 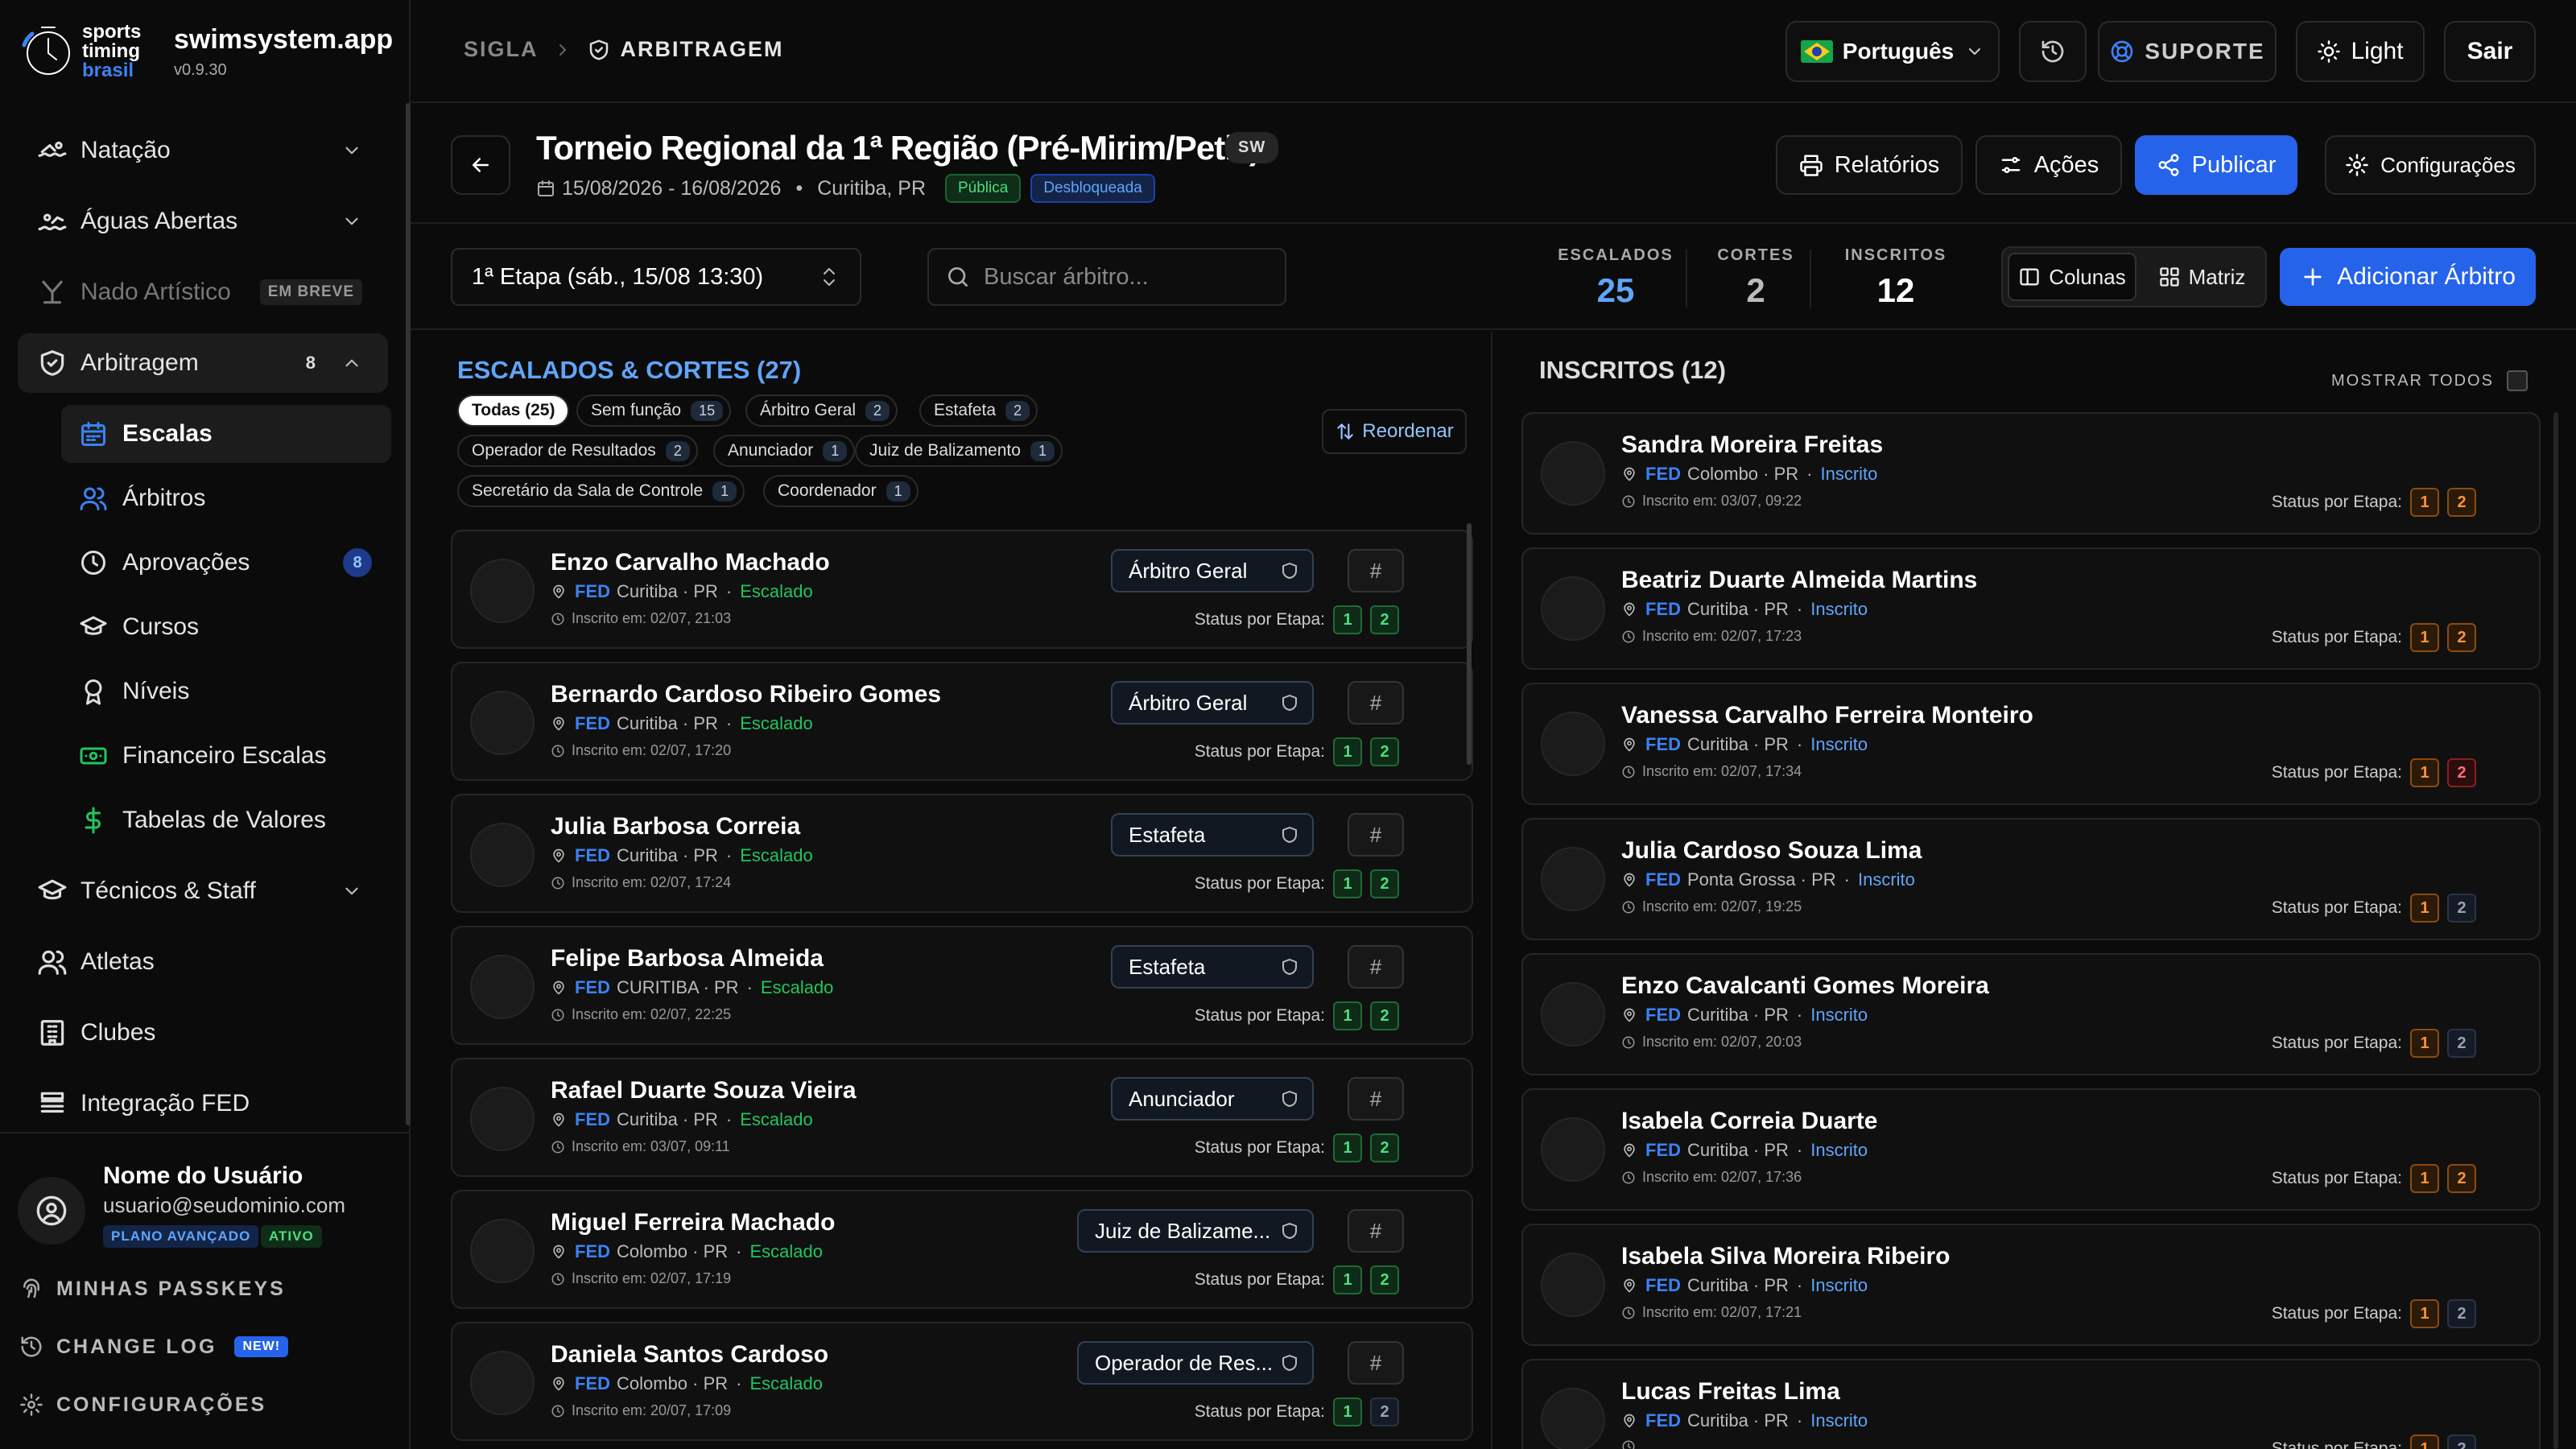 What do you see at coordinates (480, 165) in the screenshot?
I see `back-button` at bounding box center [480, 165].